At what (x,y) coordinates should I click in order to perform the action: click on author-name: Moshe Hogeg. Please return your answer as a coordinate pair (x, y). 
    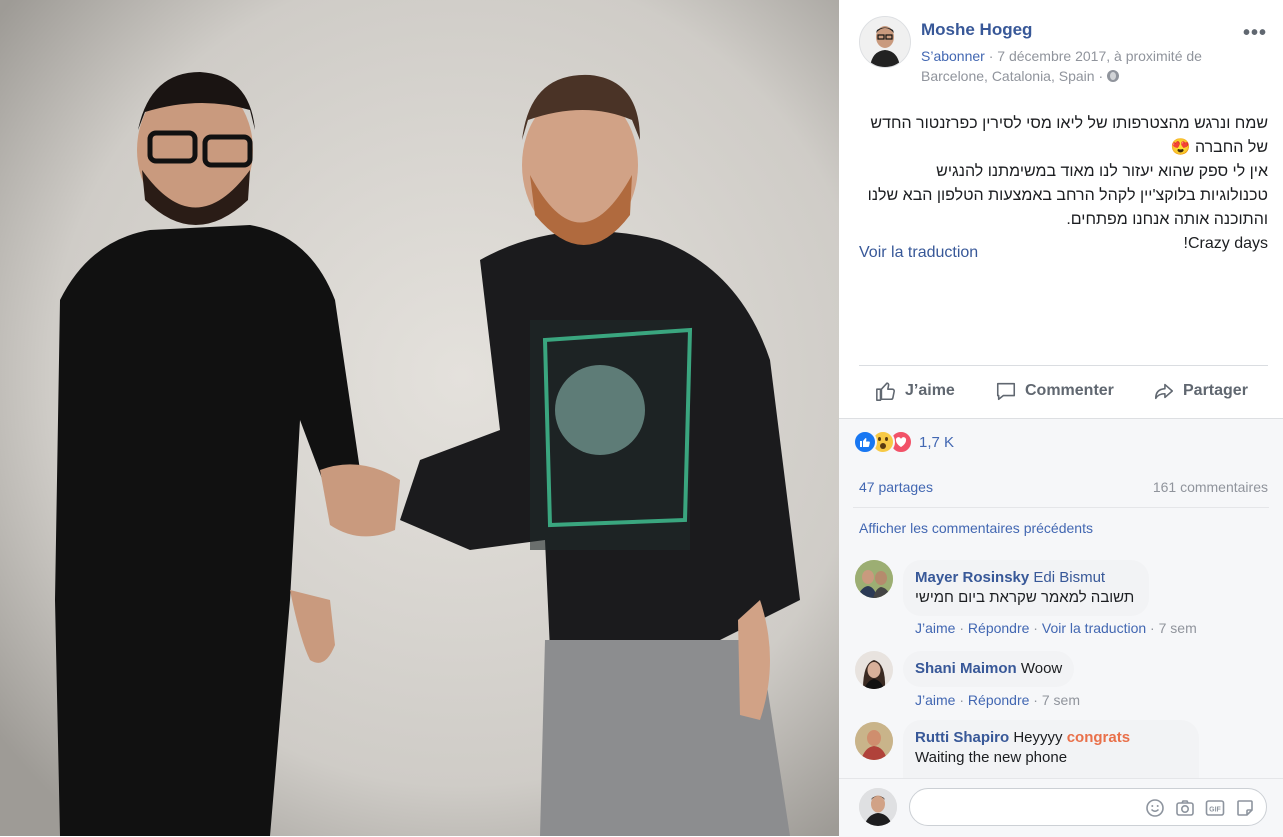
    Looking at the image, I should click on (976, 30).